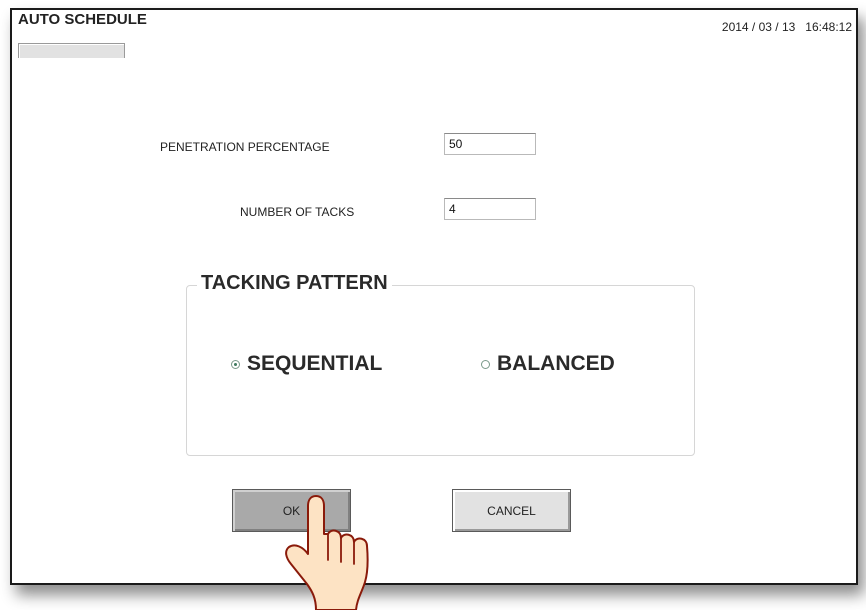 This screenshot has width=866, height=610. Describe the element at coordinates (556, 363) in the screenshot. I see `radio-balanced-label: BALANCED` at that location.